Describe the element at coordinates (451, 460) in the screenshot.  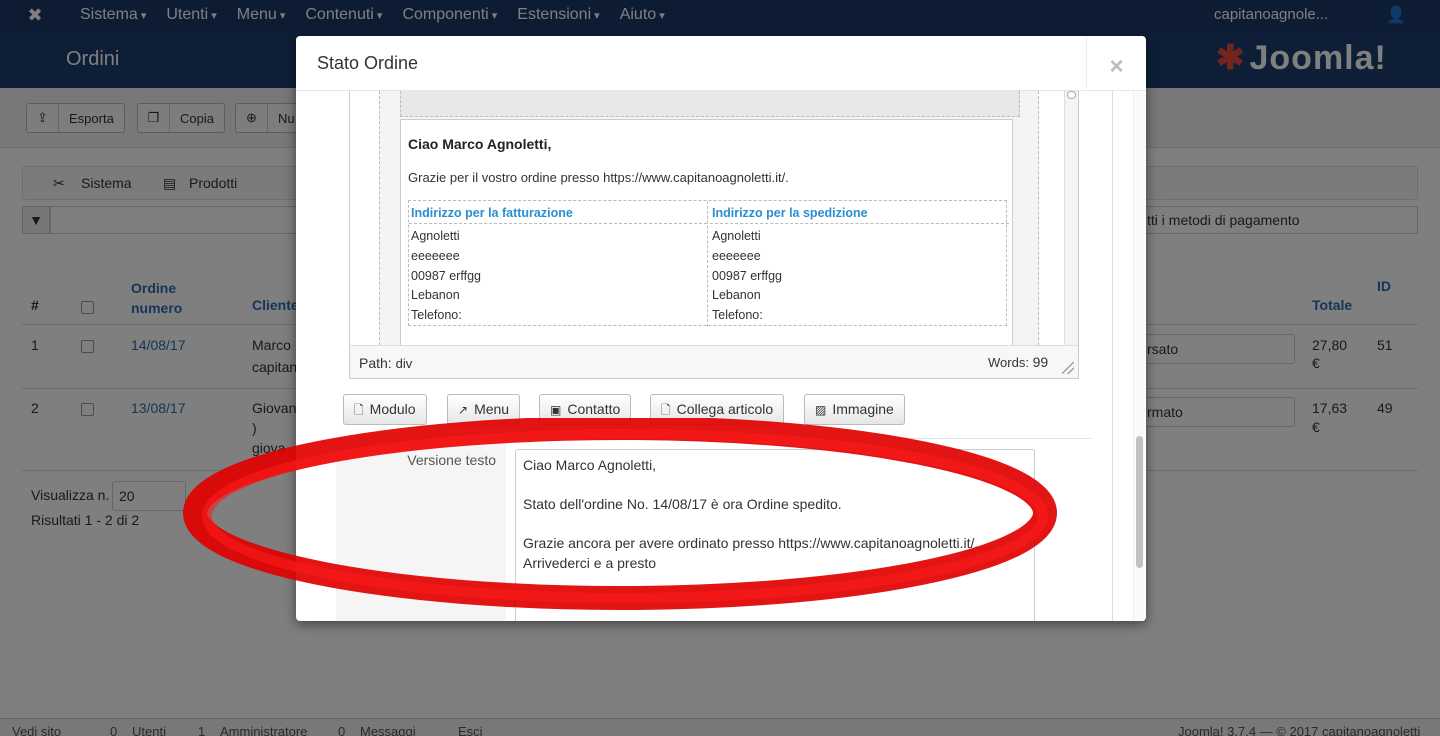
I see `text-version-label: Versione testo` at that location.